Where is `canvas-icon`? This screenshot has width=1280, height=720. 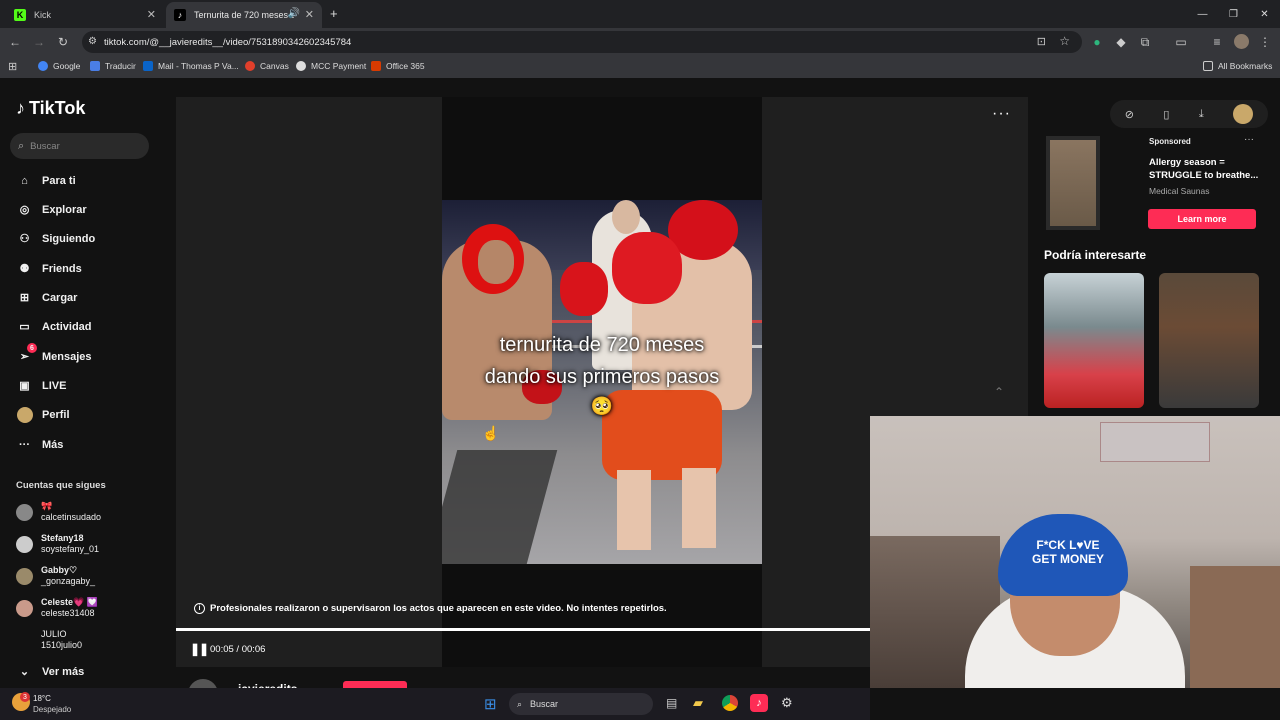
canvas-icon is located at coordinates (250, 66).